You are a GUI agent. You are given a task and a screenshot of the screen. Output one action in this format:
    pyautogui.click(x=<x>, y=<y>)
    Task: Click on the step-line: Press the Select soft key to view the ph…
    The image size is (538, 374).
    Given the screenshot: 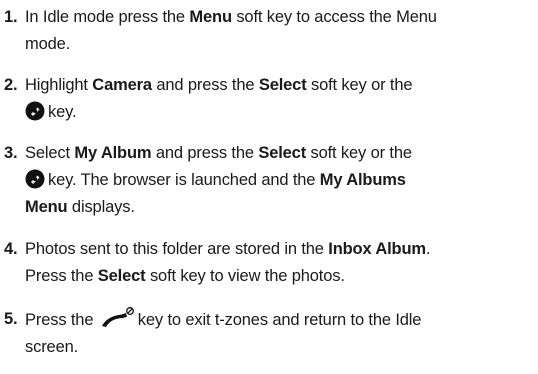 What is the action you would take?
    pyautogui.click(x=279, y=276)
    